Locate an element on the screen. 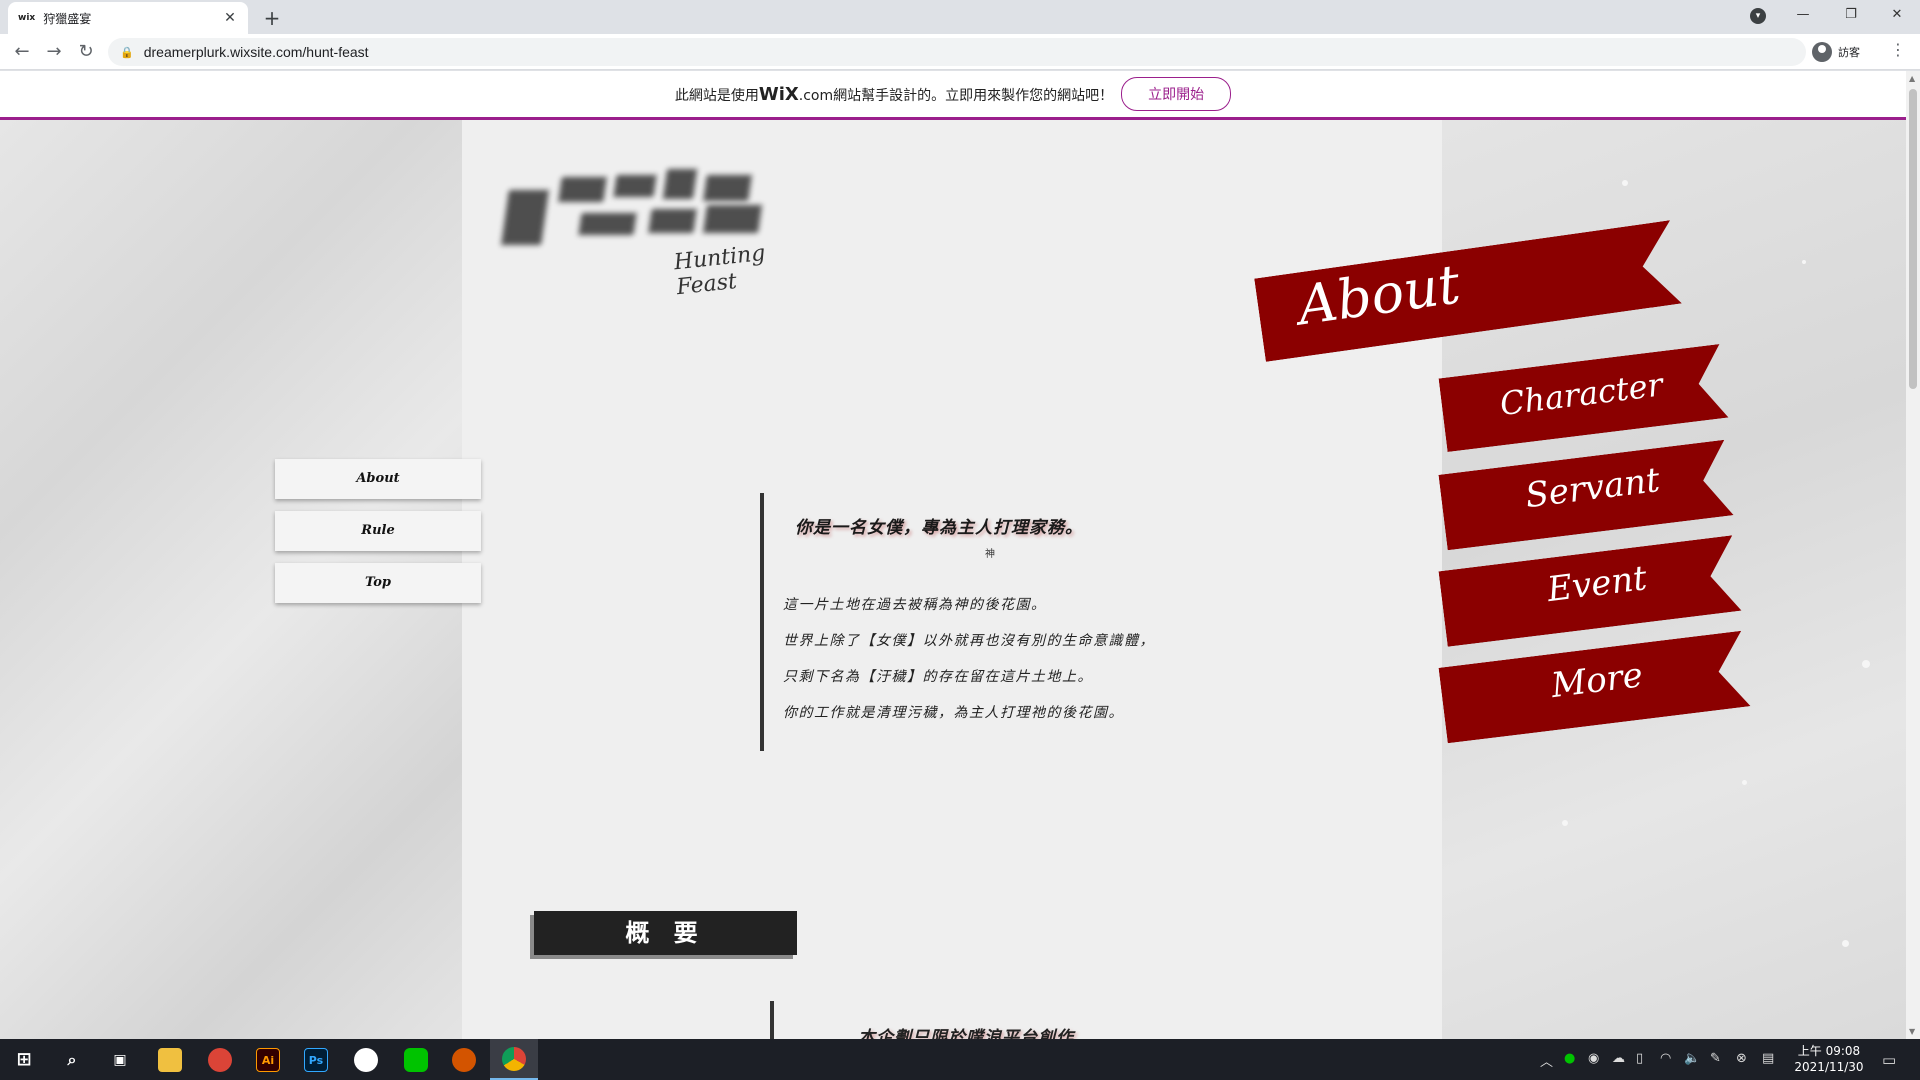  tray-close-icon: ⊗ is located at coordinates (1741, 1058).